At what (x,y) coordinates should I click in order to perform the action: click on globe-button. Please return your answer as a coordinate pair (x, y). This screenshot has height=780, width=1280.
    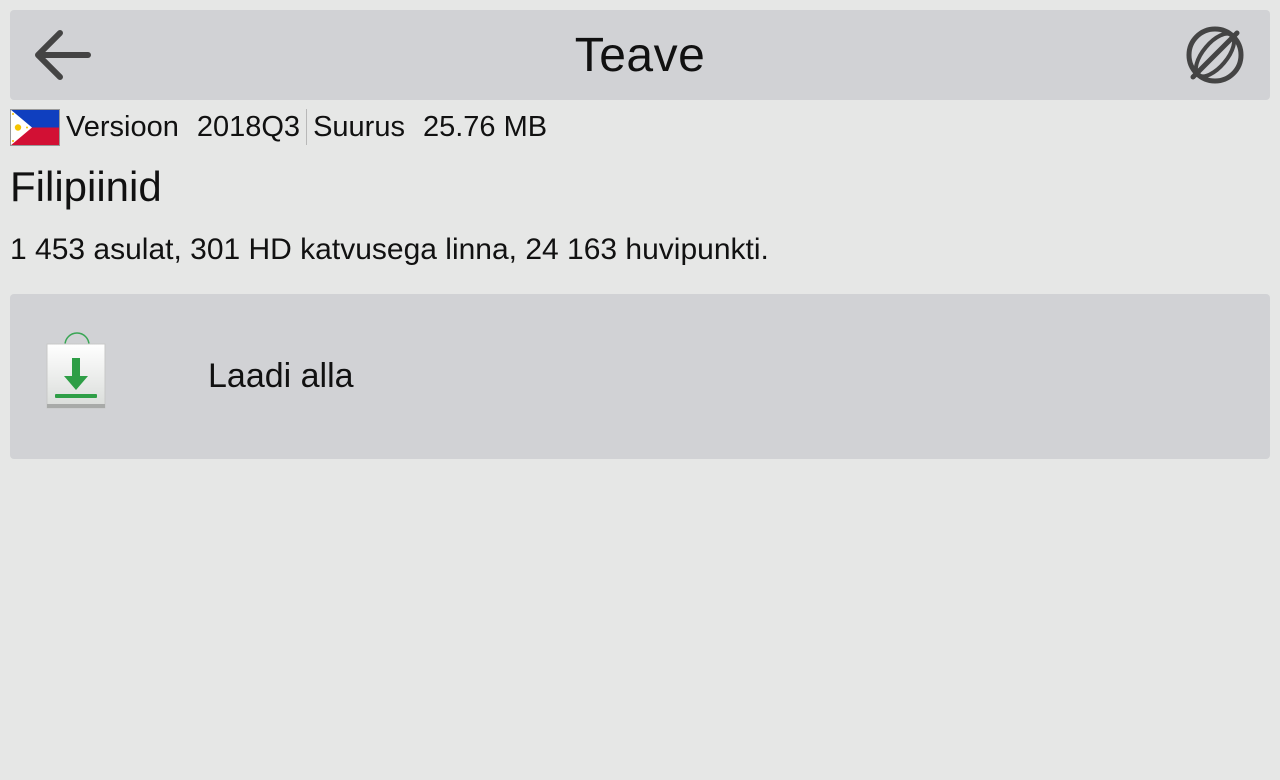
    Looking at the image, I should click on (1215, 55).